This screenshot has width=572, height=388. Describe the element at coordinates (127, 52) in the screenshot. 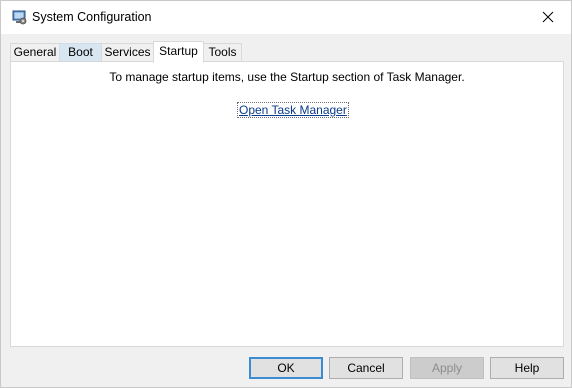

I see `tab-services: Services` at that location.